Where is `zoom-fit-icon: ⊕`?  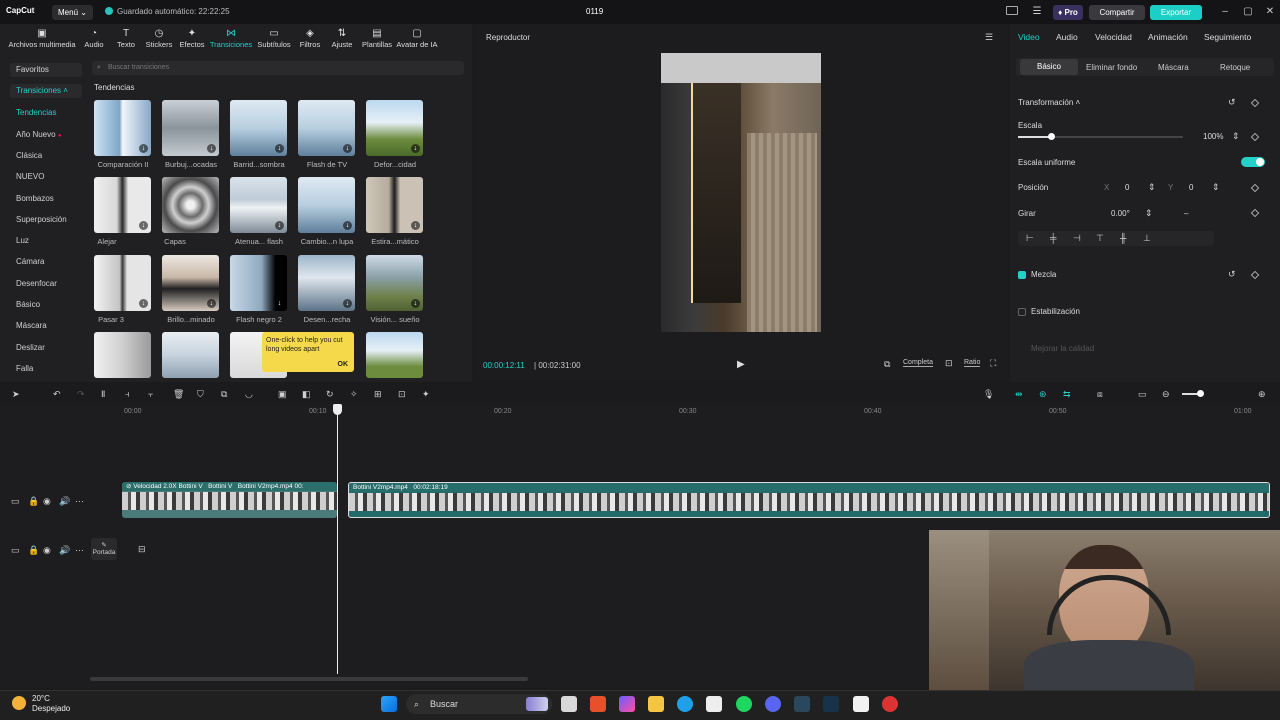 zoom-fit-icon: ⊕ is located at coordinates (1262, 394).